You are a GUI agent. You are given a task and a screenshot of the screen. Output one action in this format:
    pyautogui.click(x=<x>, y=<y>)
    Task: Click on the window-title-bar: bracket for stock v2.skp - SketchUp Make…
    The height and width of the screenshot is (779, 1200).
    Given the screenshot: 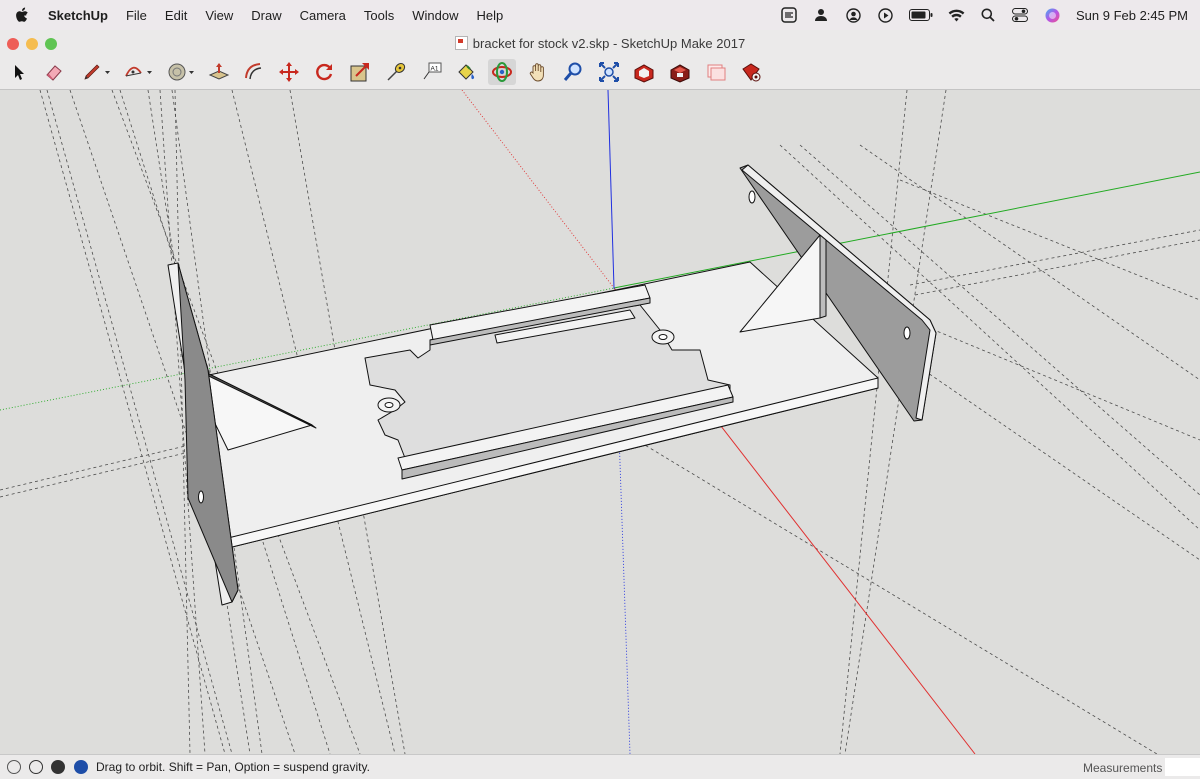 What is the action you would take?
    pyautogui.click(x=600, y=43)
    